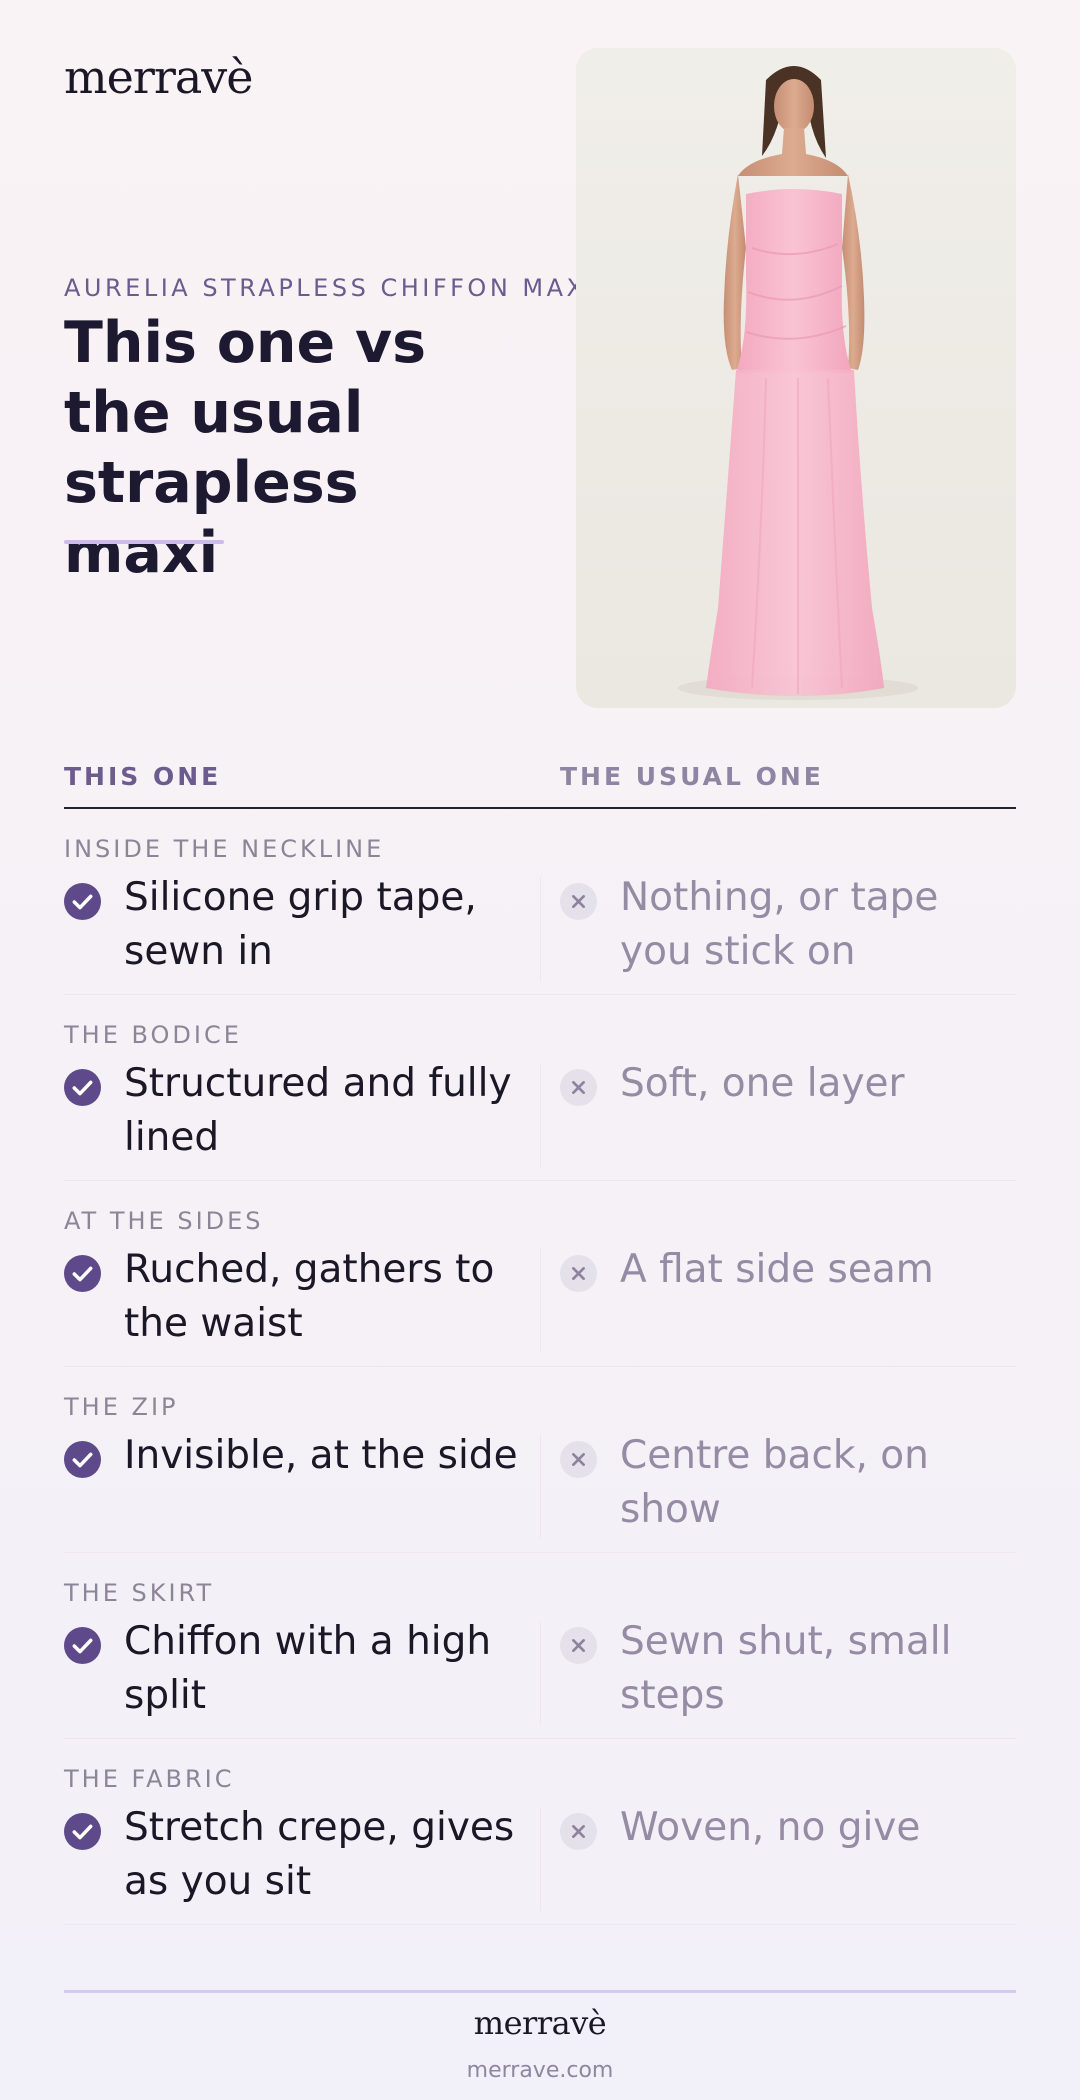 The width and height of the screenshot is (1080, 2100). Describe the element at coordinates (153, 1035) in the screenshot. I see `row-label: THE BODICE` at that location.